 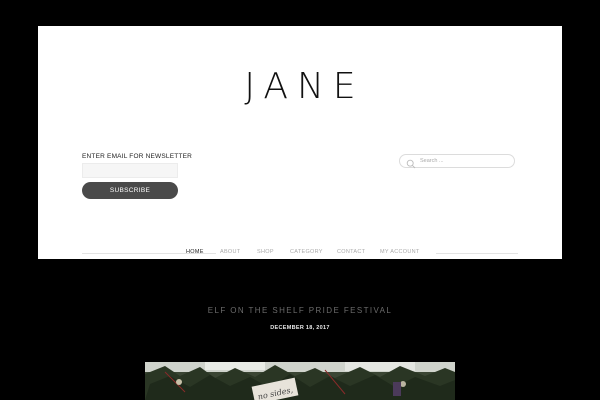 I want to click on newsletter-label: ENTER EMAIL FOR NEWSLETTER, so click(x=137, y=156).